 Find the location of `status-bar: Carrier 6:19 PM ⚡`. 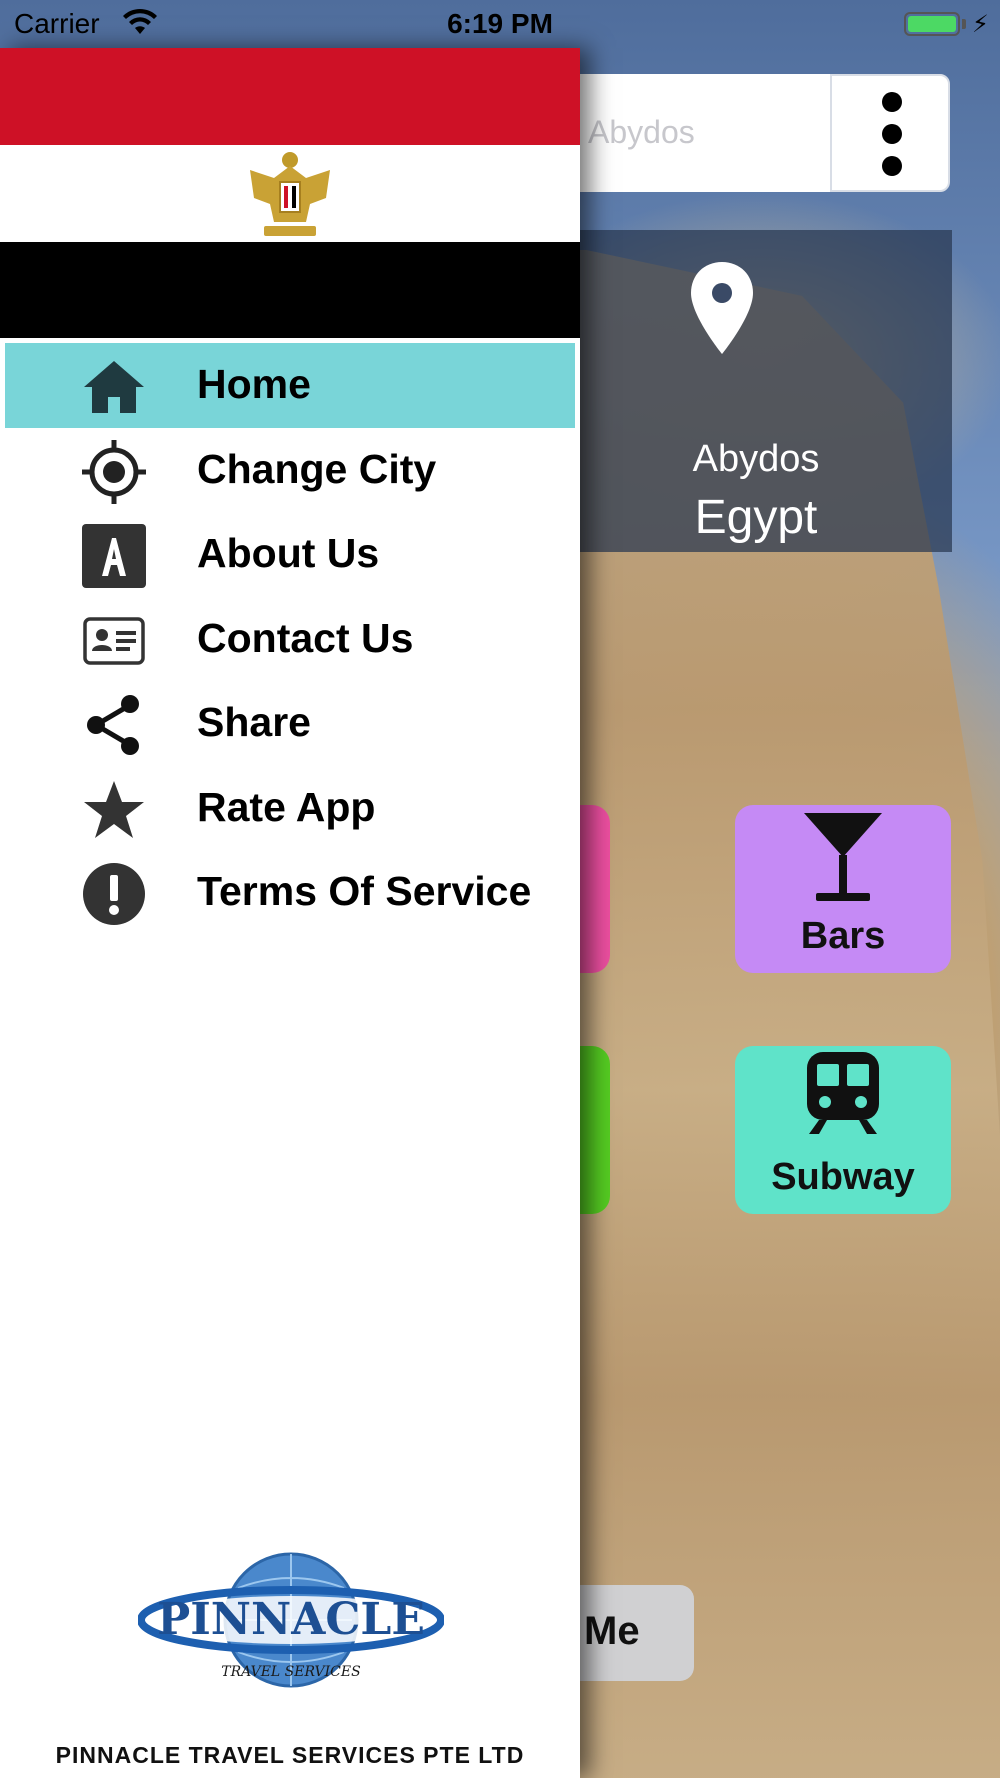

status-bar: Carrier 6:19 PM ⚡ is located at coordinates (500, 24).